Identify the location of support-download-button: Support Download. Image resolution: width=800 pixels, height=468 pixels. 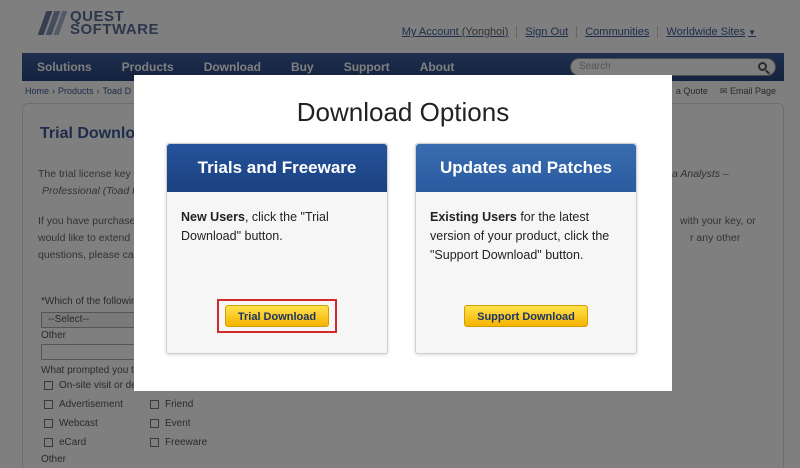
(526, 316).